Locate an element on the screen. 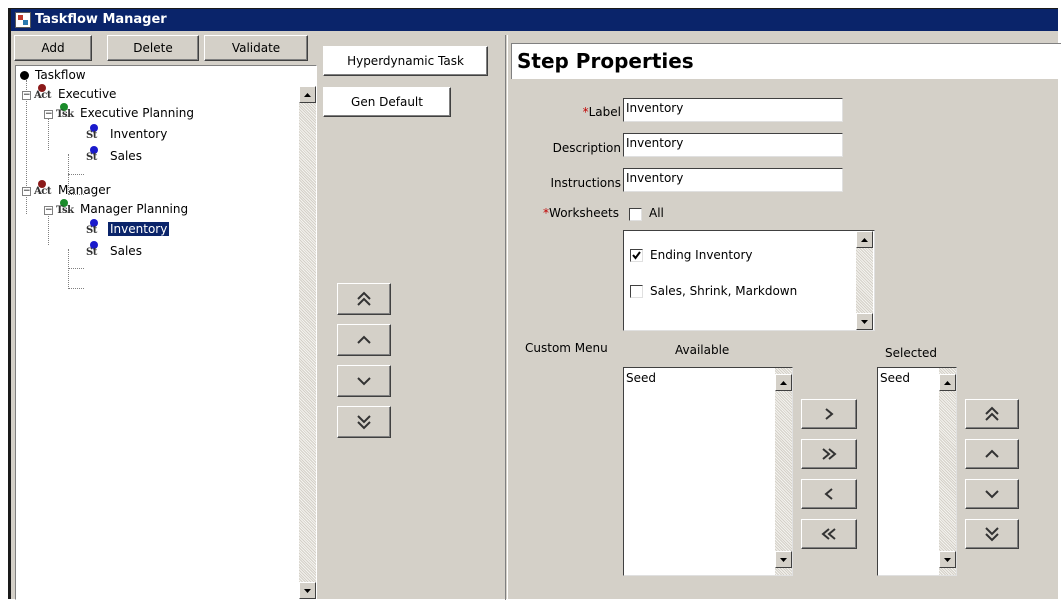 This screenshot has height=600, width=1063. worksheet-label-ending-inventory: Ending Inventory is located at coordinates (701, 255).